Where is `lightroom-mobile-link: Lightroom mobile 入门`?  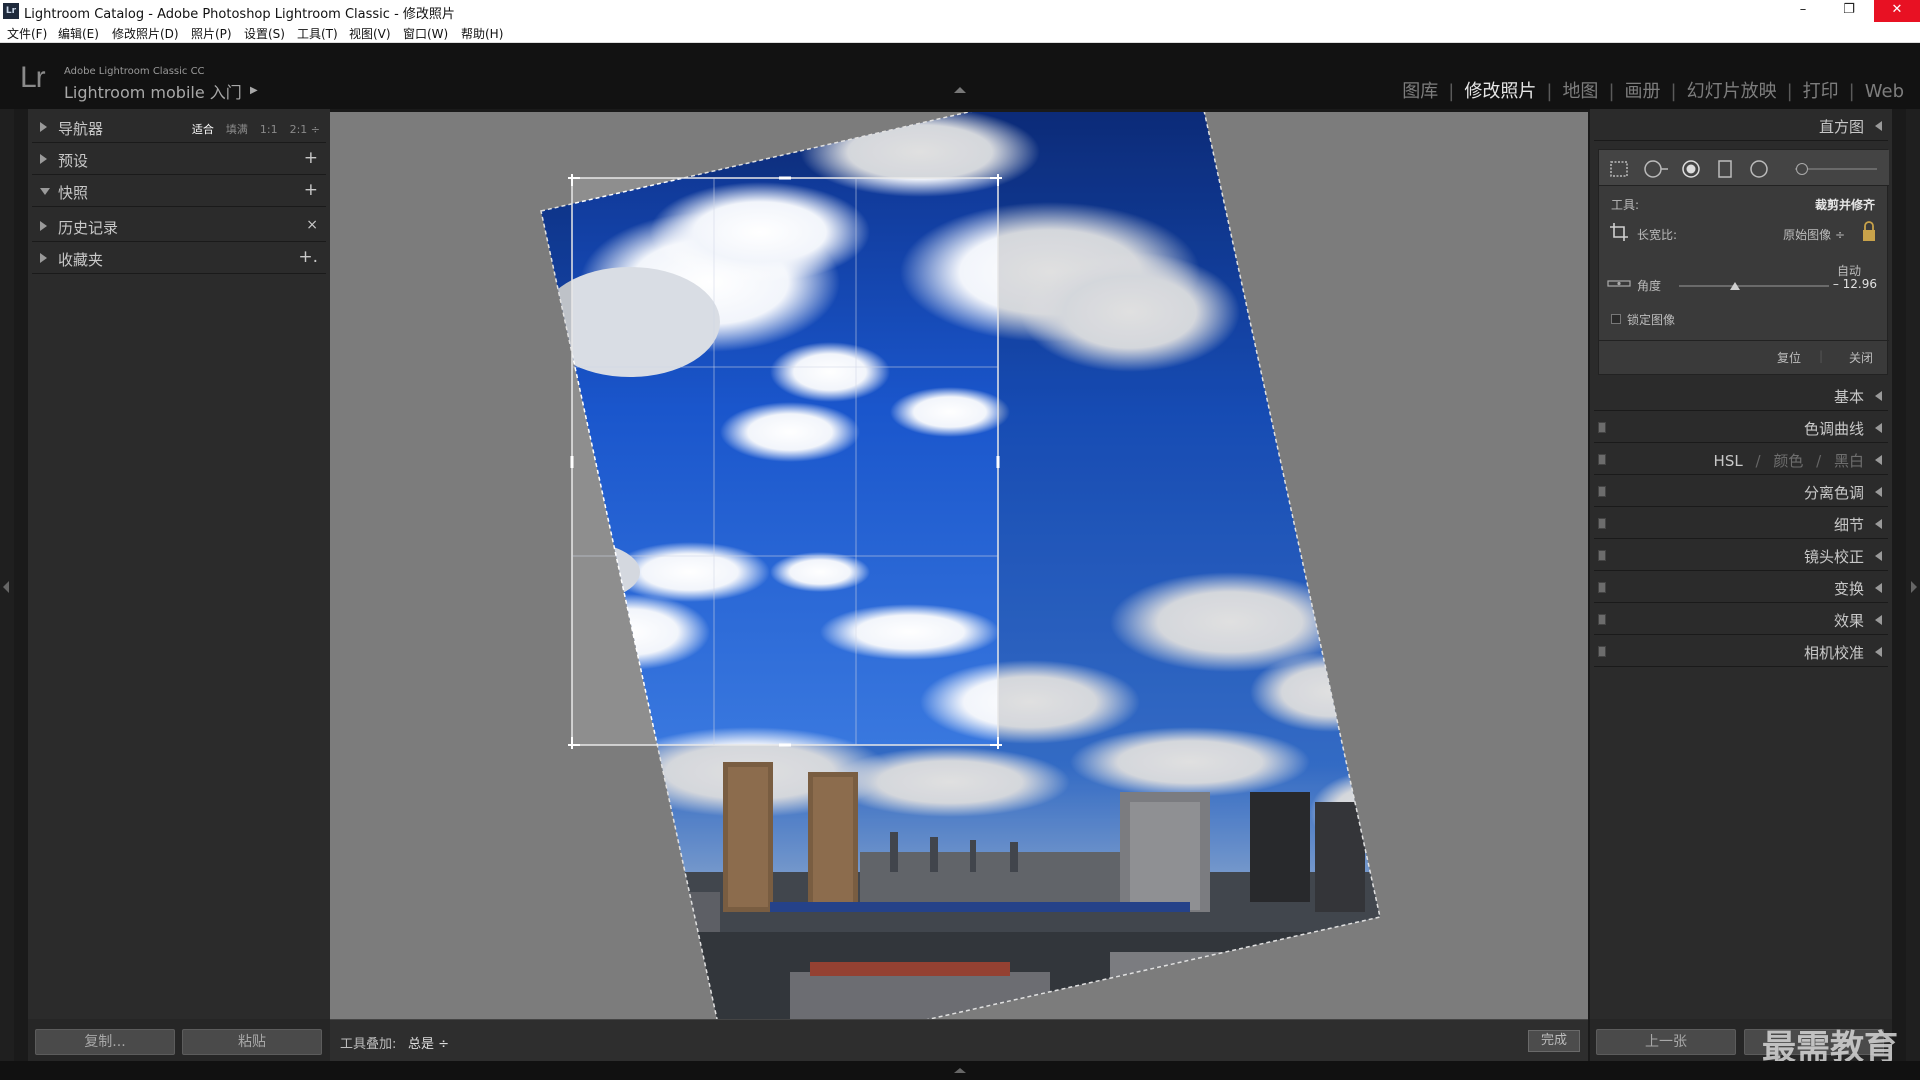
lightroom-mobile-link: Lightroom mobile 入门 is located at coordinates (153, 91).